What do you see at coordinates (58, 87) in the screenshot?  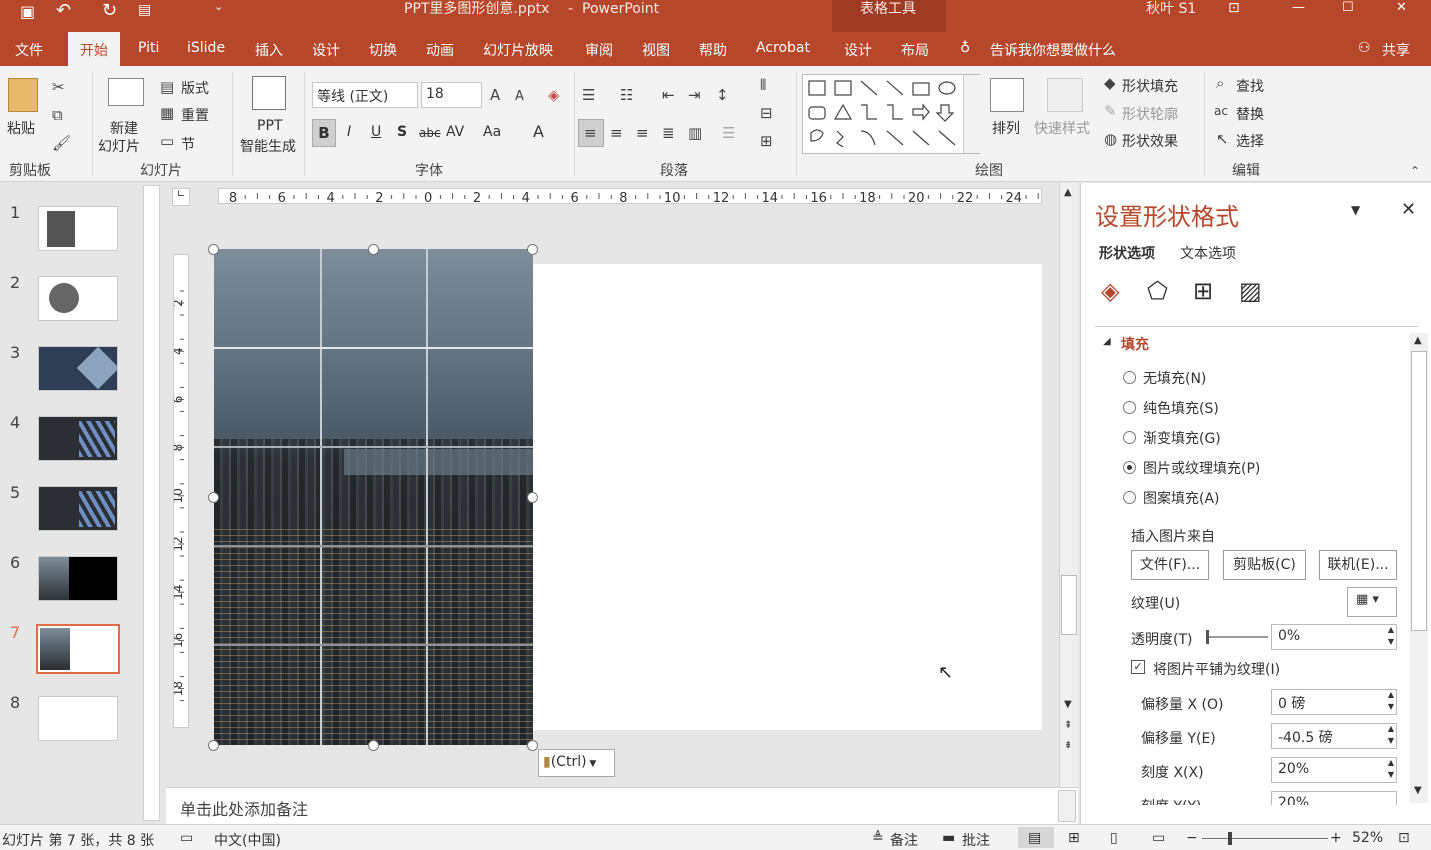 I see `cut-icon: ✂` at bounding box center [58, 87].